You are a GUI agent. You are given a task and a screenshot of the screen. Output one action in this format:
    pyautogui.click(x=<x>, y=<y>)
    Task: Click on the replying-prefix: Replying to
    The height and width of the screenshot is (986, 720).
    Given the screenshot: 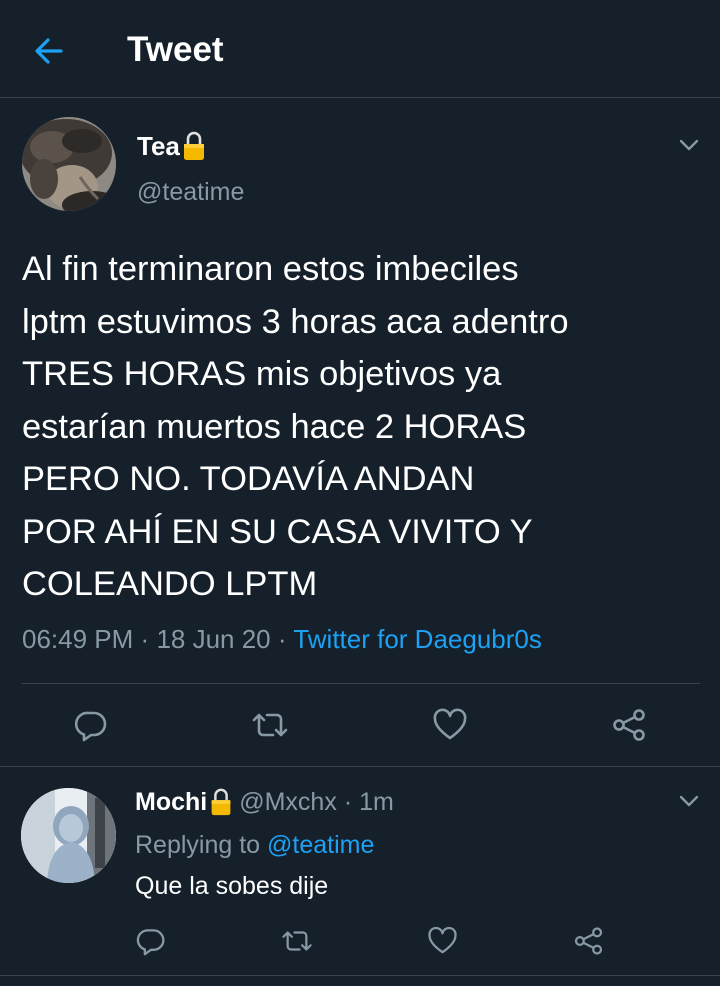 What is the action you would take?
    pyautogui.click(x=198, y=845)
    